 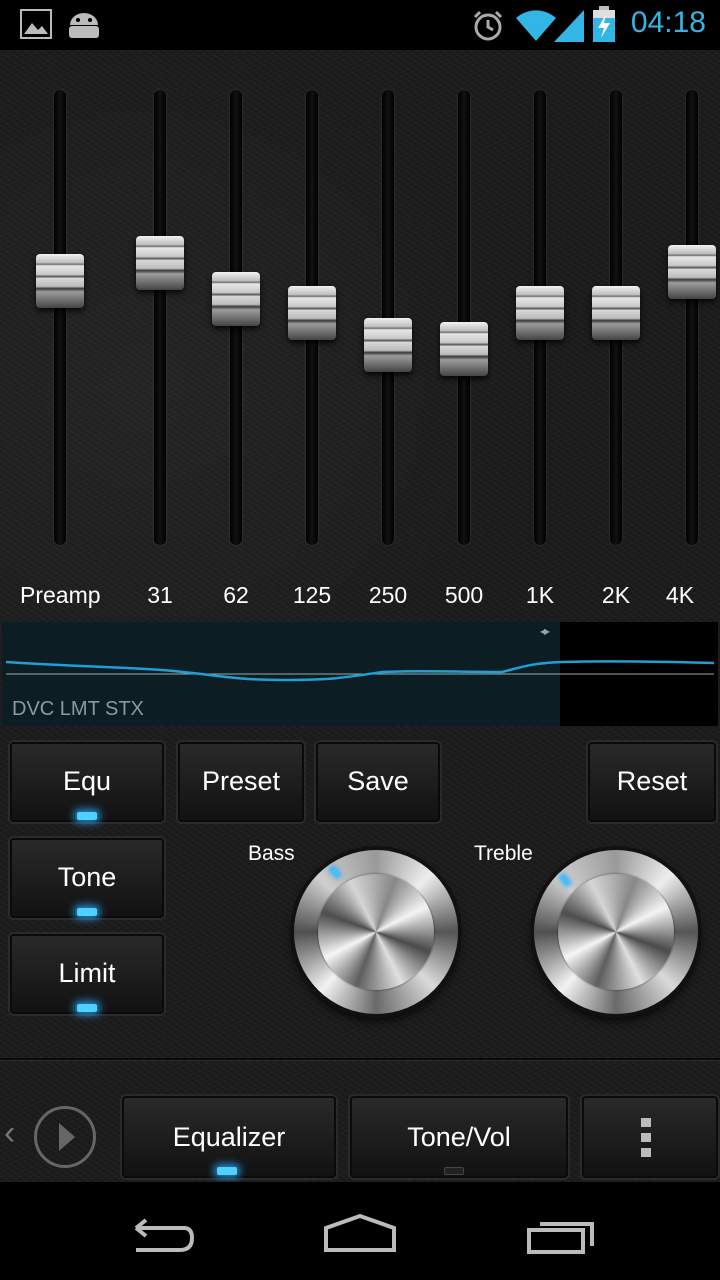 What do you see at coordinates (65, 1137) in the screenshot?
I see `play-icon` at bounding box center [65, 1137].